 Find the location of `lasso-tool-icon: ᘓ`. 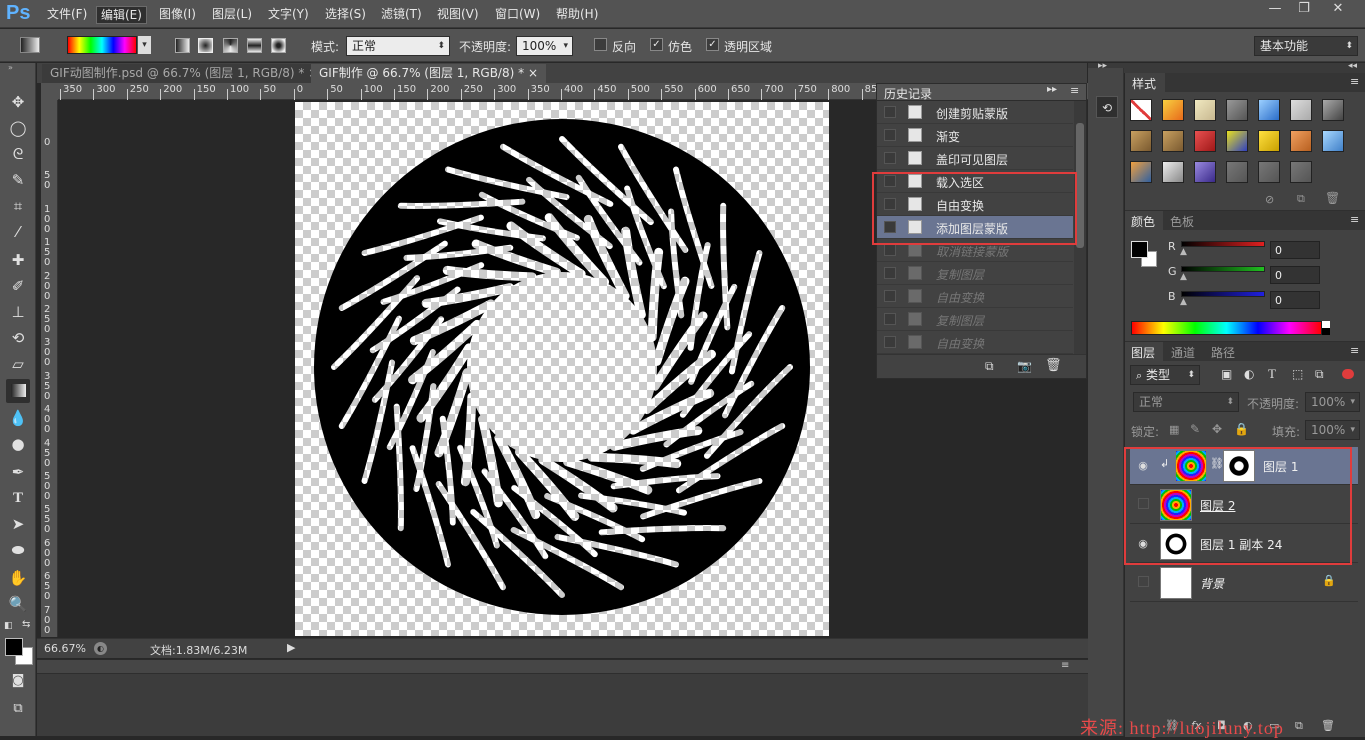

lasso-tool-icon: ᘓ is located at coordinates (18, 154).